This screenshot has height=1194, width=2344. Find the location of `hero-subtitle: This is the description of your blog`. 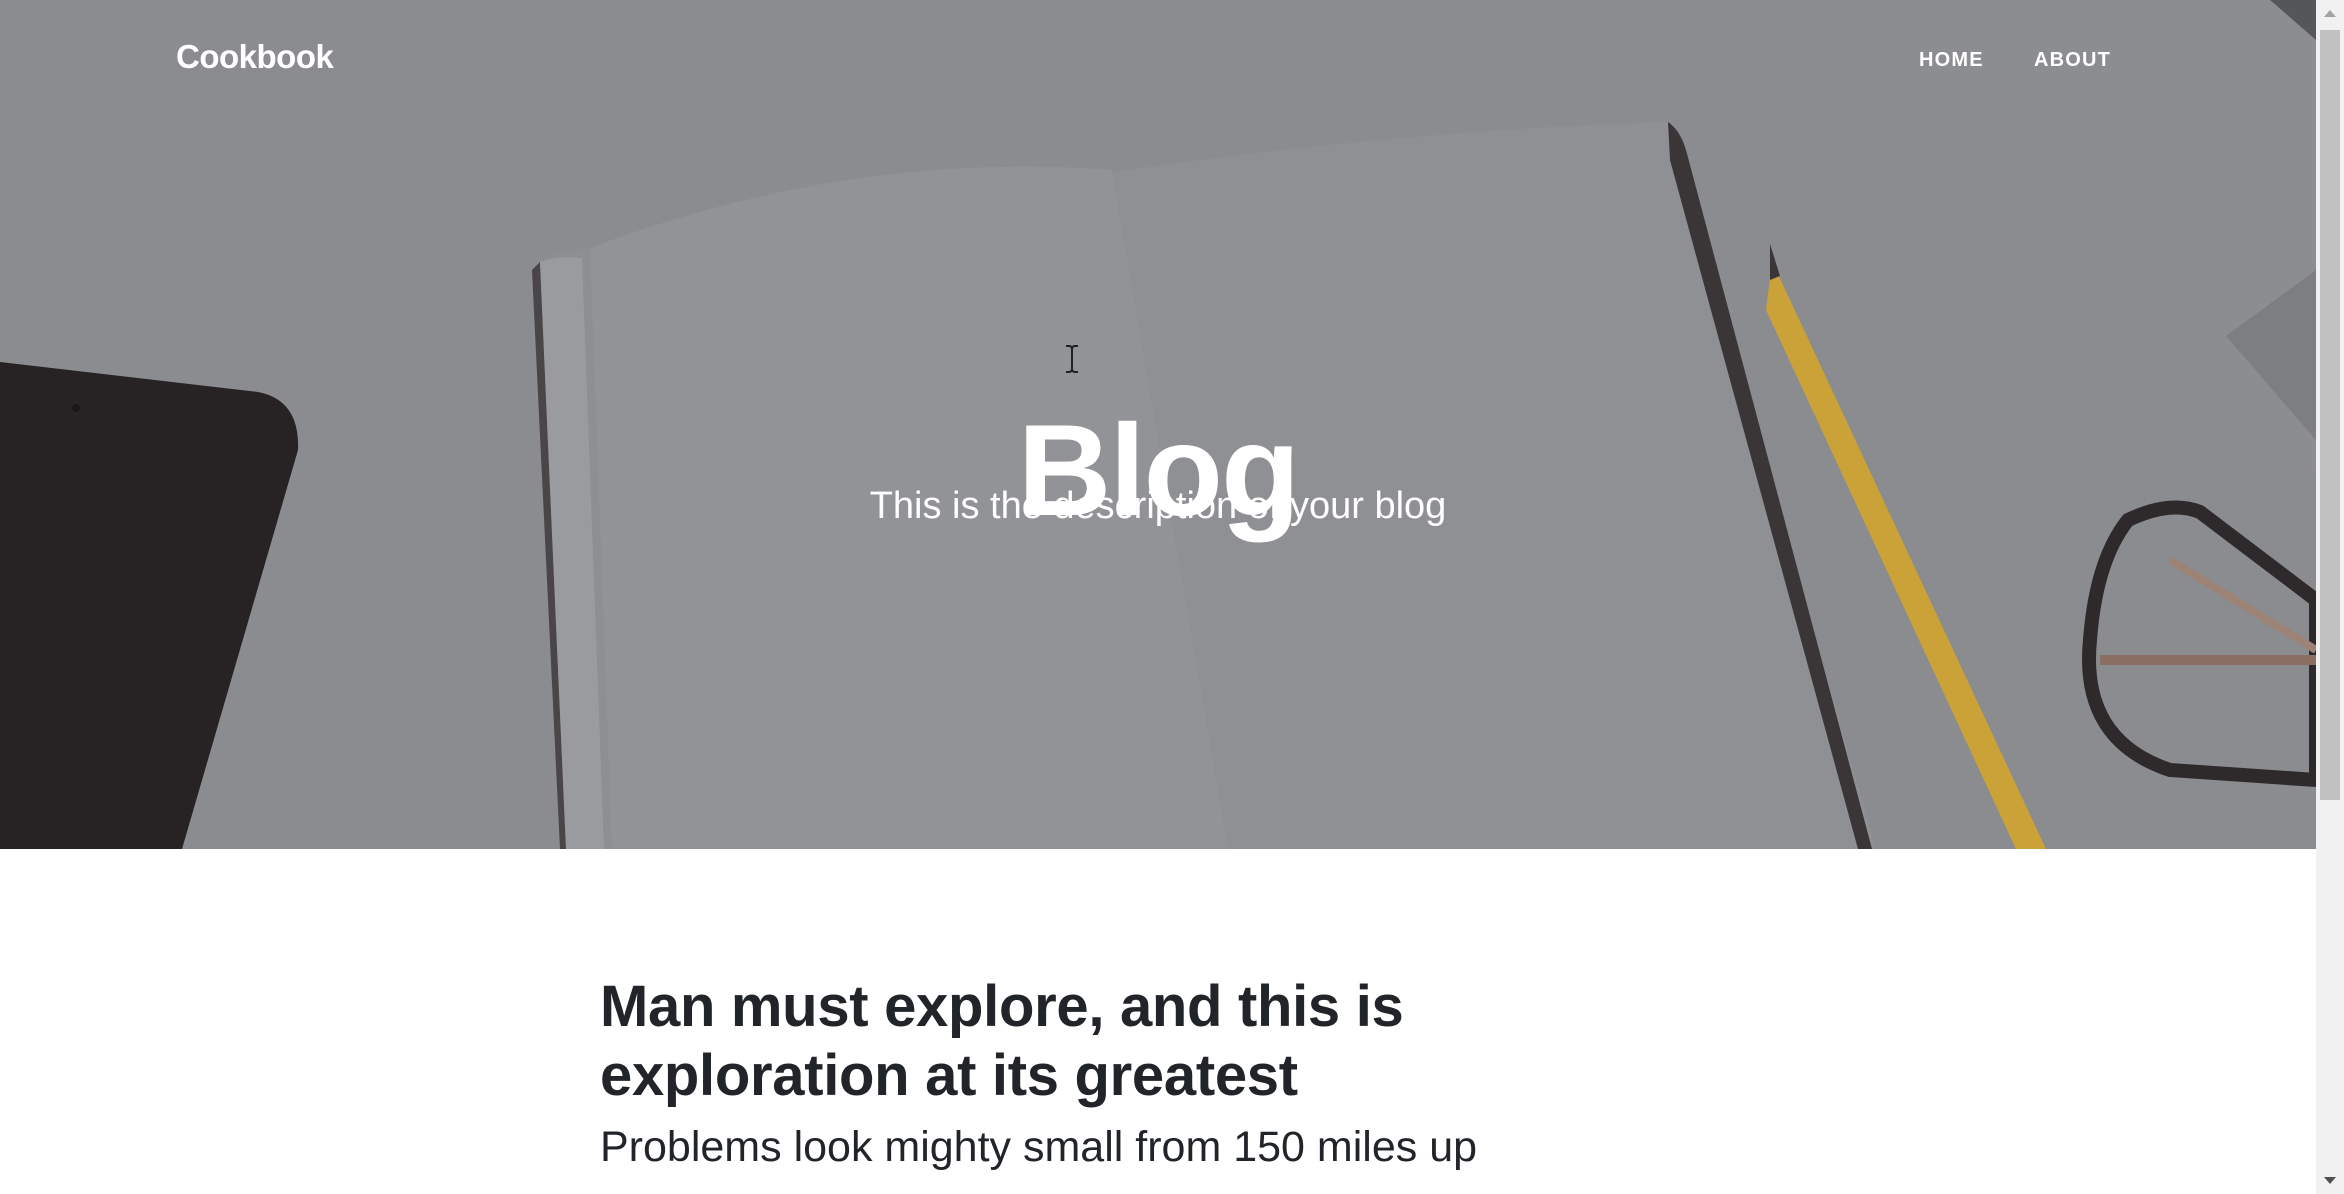

hero-subtitle: This is the description of your blog is located at coordinates (1158, 506).